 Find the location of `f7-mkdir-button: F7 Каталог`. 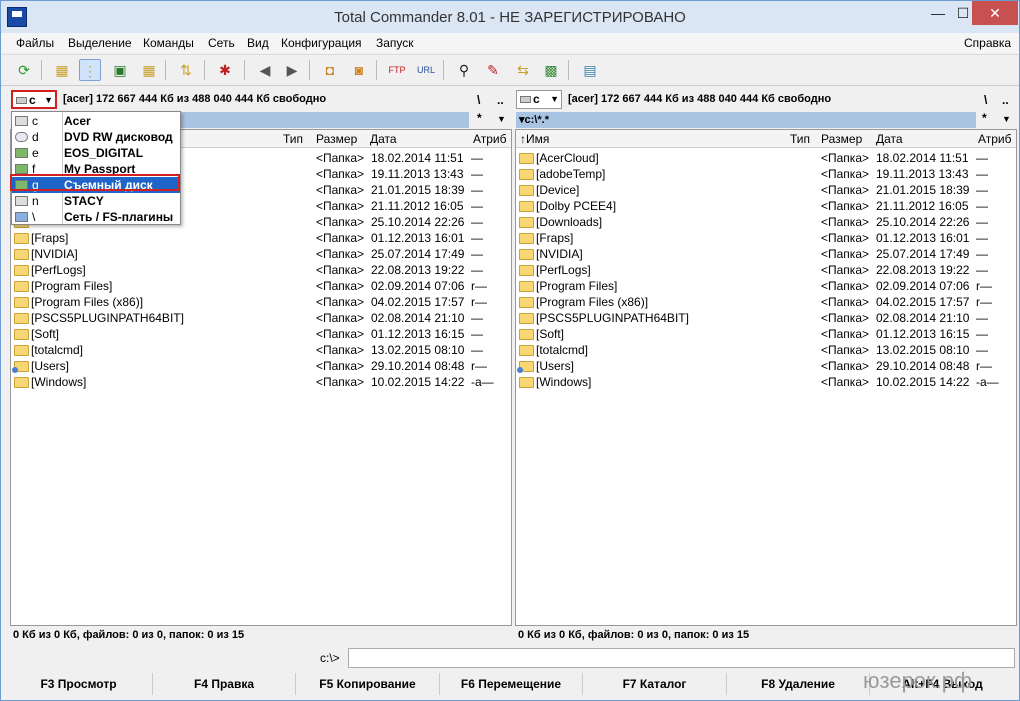

f7-mkdir-button: F7 Каталог is located at coordinates (655, 684).